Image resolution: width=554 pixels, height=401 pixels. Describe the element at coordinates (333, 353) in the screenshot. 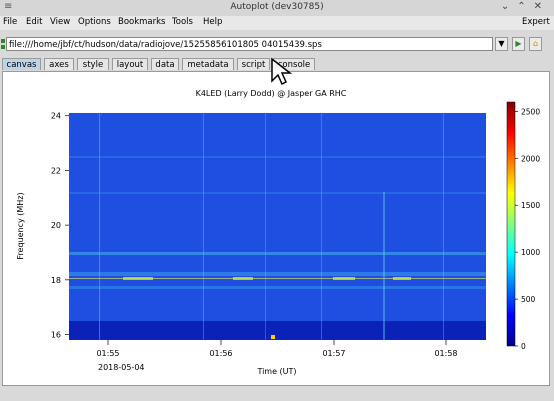

I see `x-tick-label: 01:57` at that location.